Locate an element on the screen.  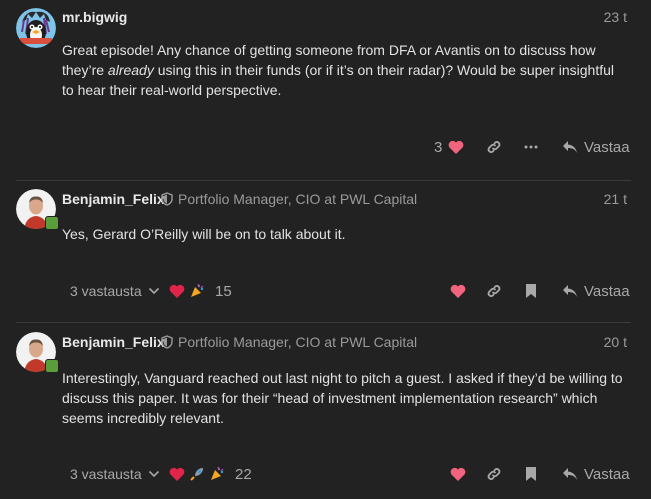
like-button: 3 is located at coordinates (449, 147).